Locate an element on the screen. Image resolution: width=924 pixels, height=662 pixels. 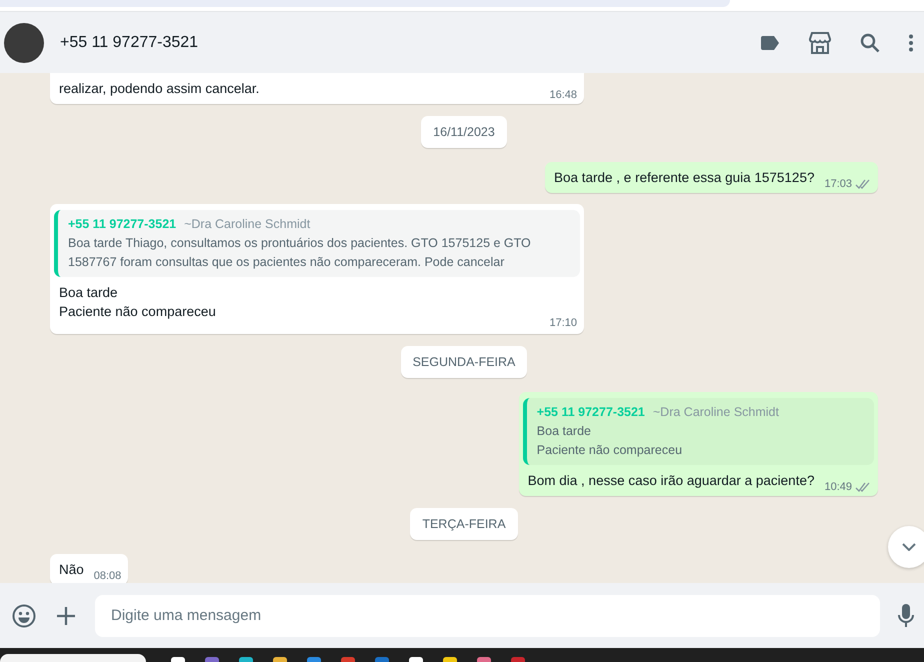
quote-text: Boa tarde Thiago, consultamos os prontuários dos pacientes. GTO 1575125 e GTO 1587767 foram consultas que os pacientes não compareceram. Pode cancelar is located at coordinates (300, 253).